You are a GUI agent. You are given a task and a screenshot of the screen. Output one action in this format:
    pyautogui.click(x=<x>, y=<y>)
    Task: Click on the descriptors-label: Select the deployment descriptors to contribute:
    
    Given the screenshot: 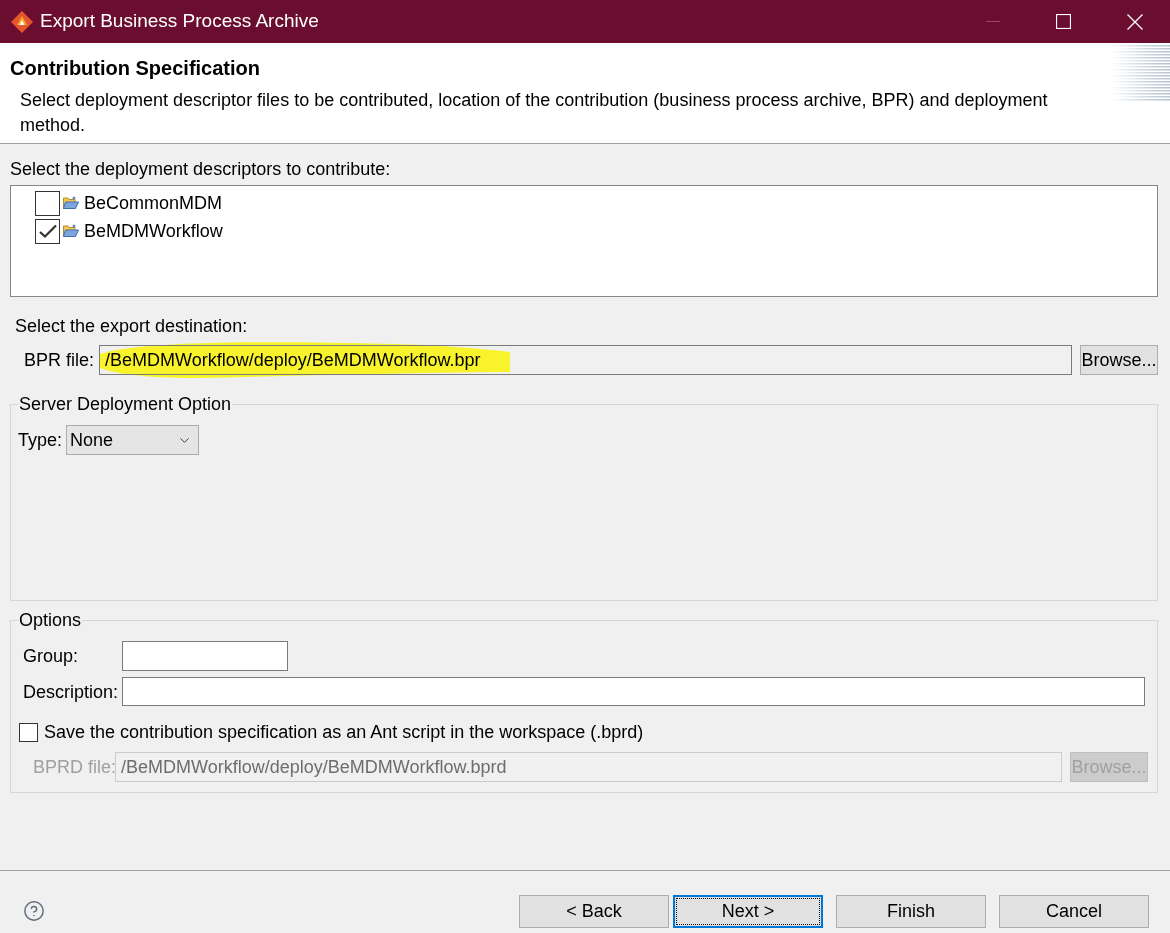 What is the action you would take?
    pyautogui.click(x=200, y=169)
    